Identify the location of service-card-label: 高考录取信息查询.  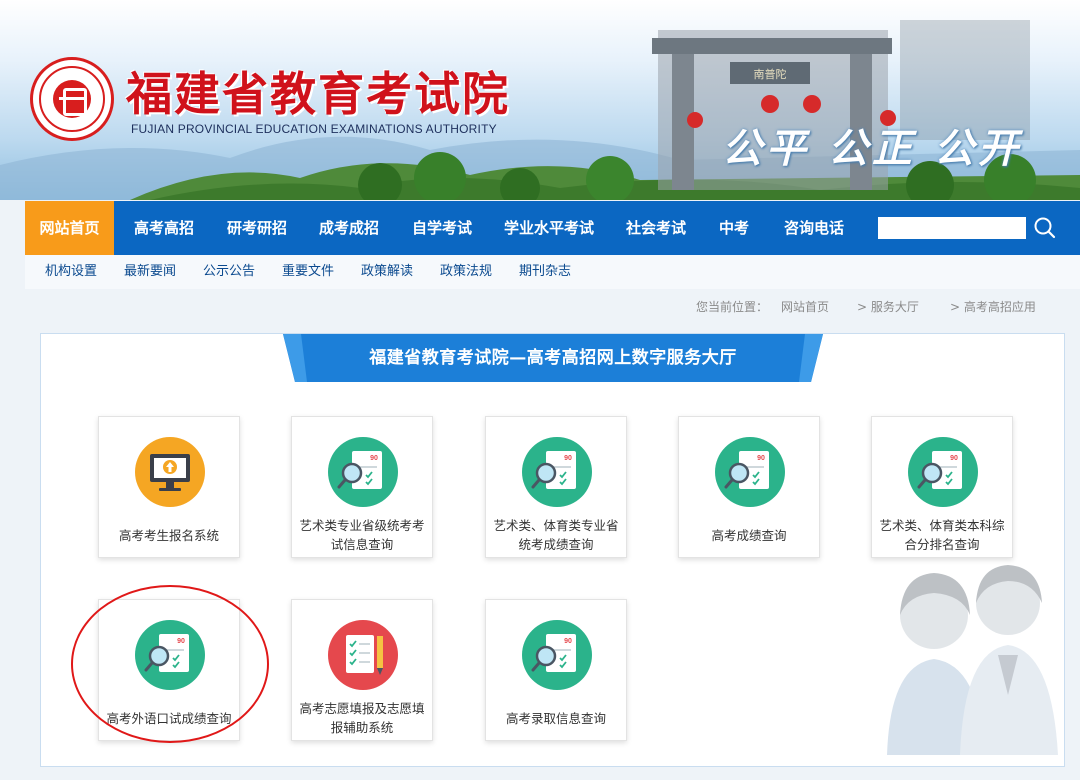
(555, 718).